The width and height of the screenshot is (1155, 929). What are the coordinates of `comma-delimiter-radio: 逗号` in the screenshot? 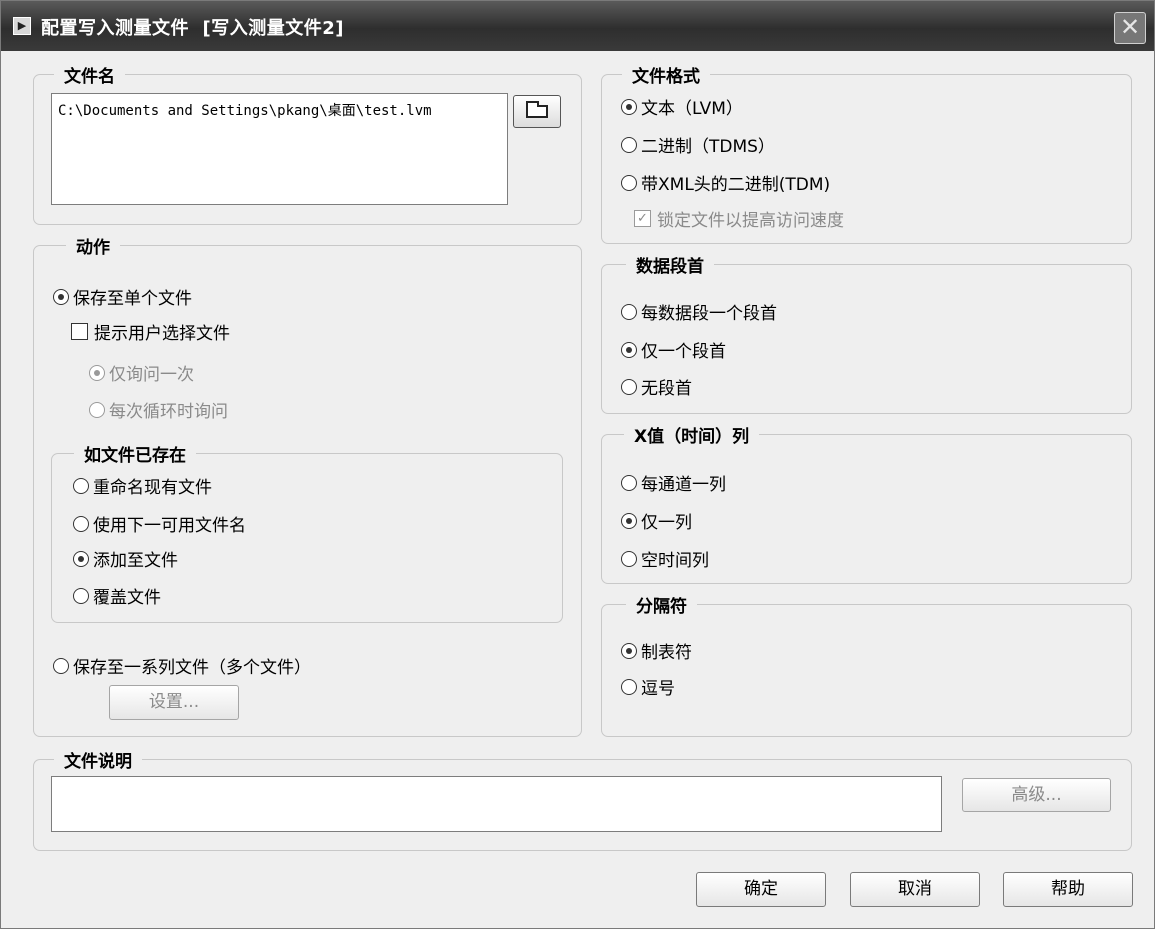 It's located at (648, 686).